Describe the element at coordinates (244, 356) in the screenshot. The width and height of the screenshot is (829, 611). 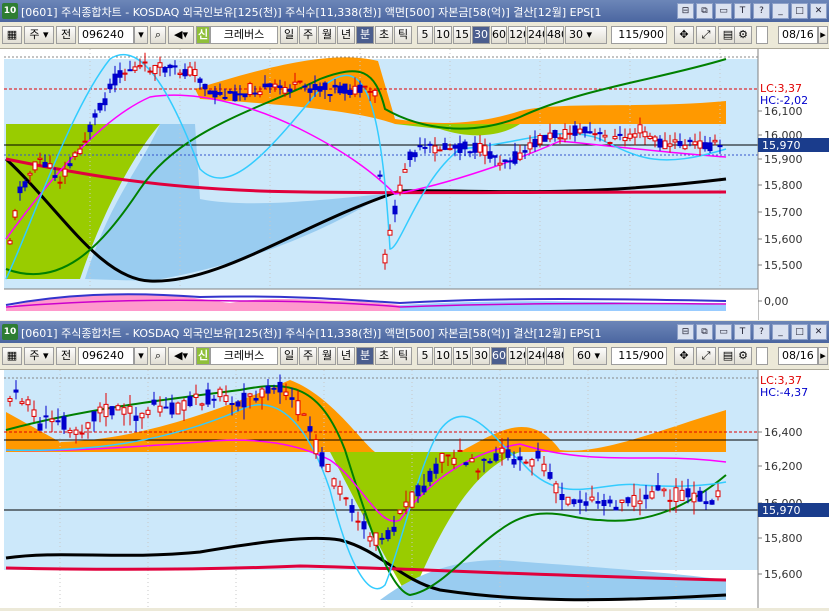
I see `stock-name: 크레버스` at that location.